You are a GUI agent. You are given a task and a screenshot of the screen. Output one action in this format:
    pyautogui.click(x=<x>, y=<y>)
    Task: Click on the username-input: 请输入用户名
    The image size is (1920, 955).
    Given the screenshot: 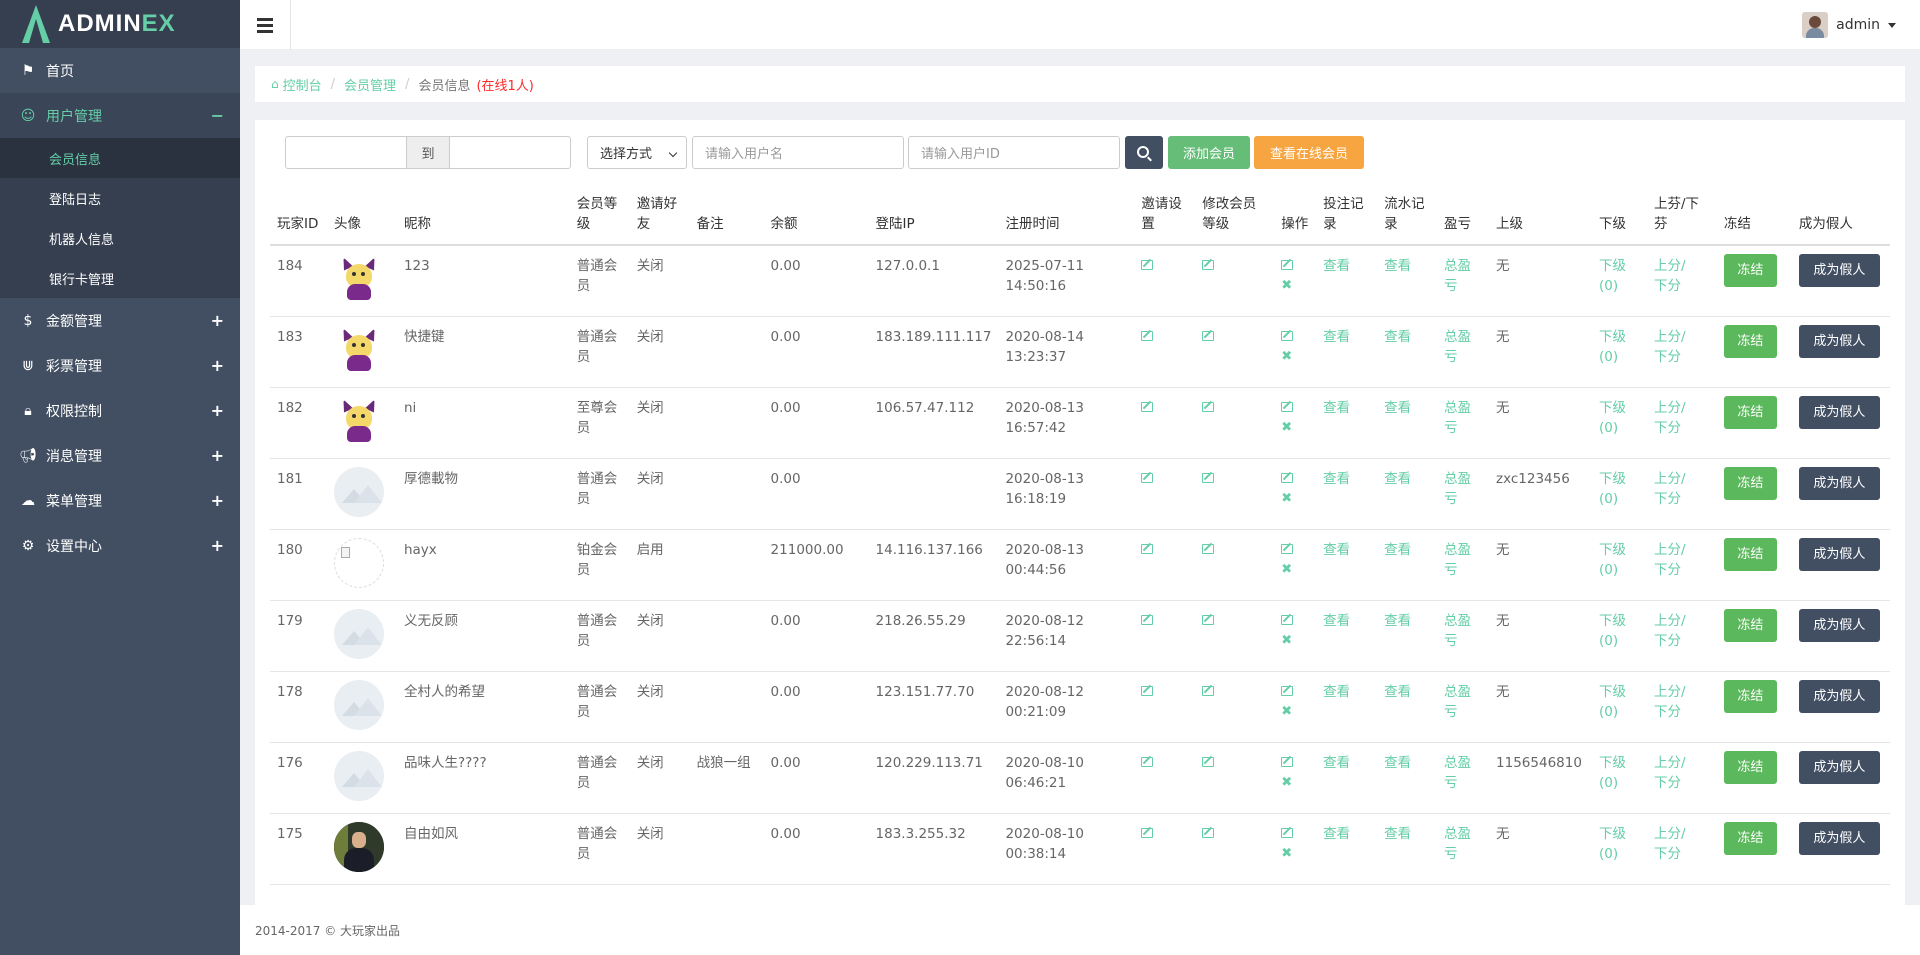 What is the action you would take?
    pyautogui.click(x=798, y=152)
    